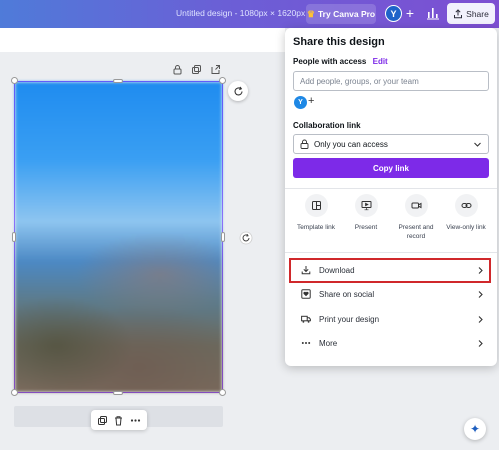 Image resolution: width=499 pixels, height=450 pixels. I want to click on download-highlight-box, so click(390, 270).